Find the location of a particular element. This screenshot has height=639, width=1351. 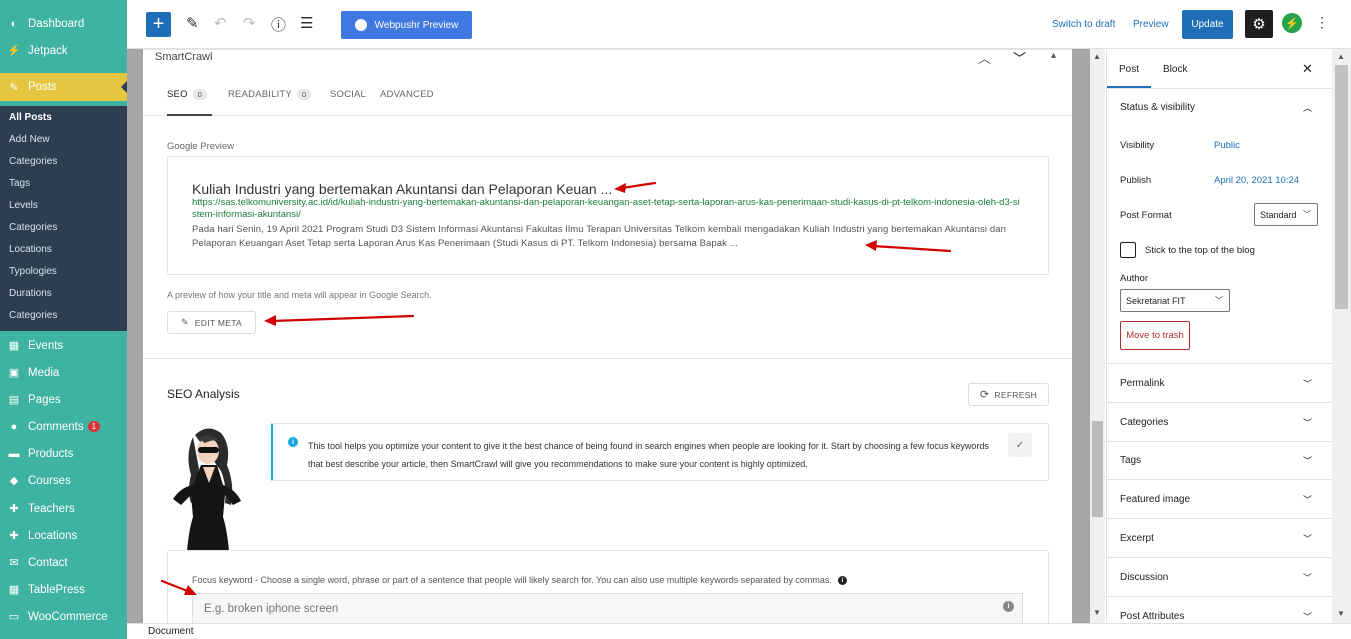

chevron-up-icon: ︿ is located at coordinates (1307, 107).